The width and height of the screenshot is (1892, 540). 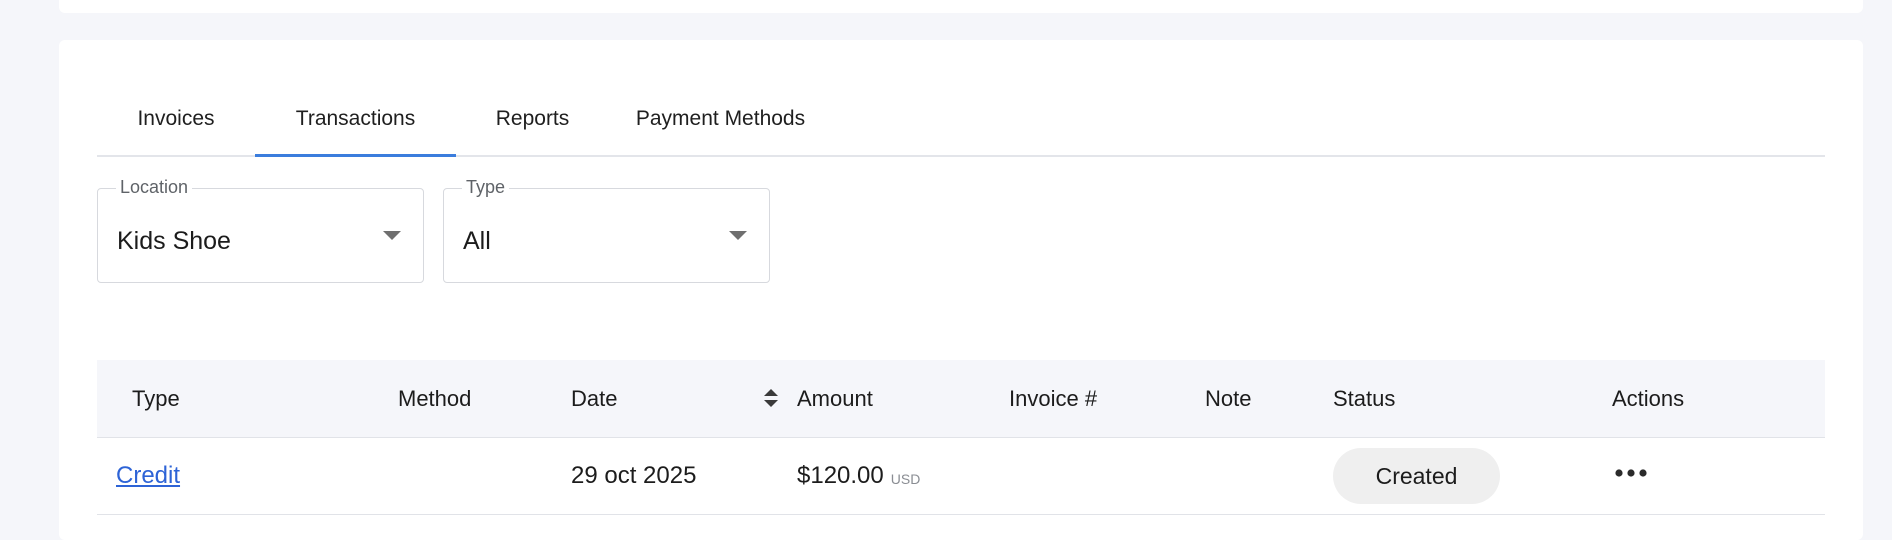 What do you see at coordinates (961, 476) in the screenshot?
I see `table-row: Credit 29 oct 2025 $120.00 USD Created` at bounding box center [961, 476].